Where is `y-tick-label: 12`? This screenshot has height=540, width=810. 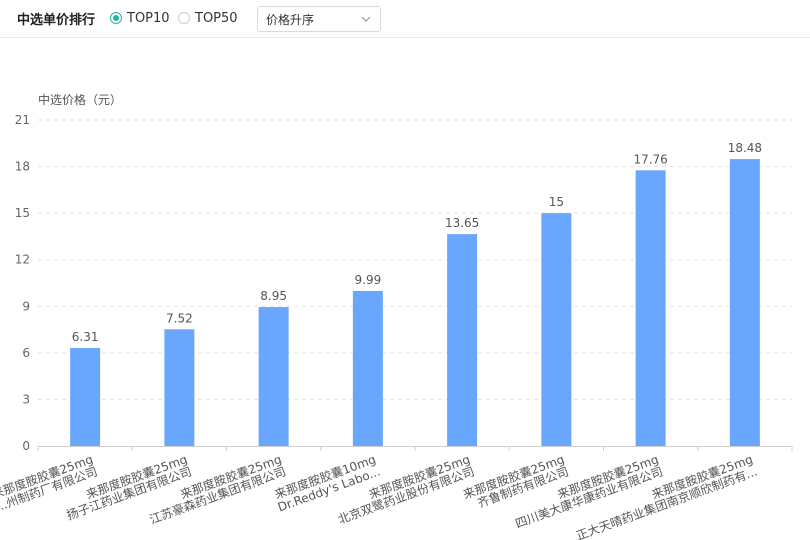
y-tick-label: 12 is located at coordinates (22, 260).